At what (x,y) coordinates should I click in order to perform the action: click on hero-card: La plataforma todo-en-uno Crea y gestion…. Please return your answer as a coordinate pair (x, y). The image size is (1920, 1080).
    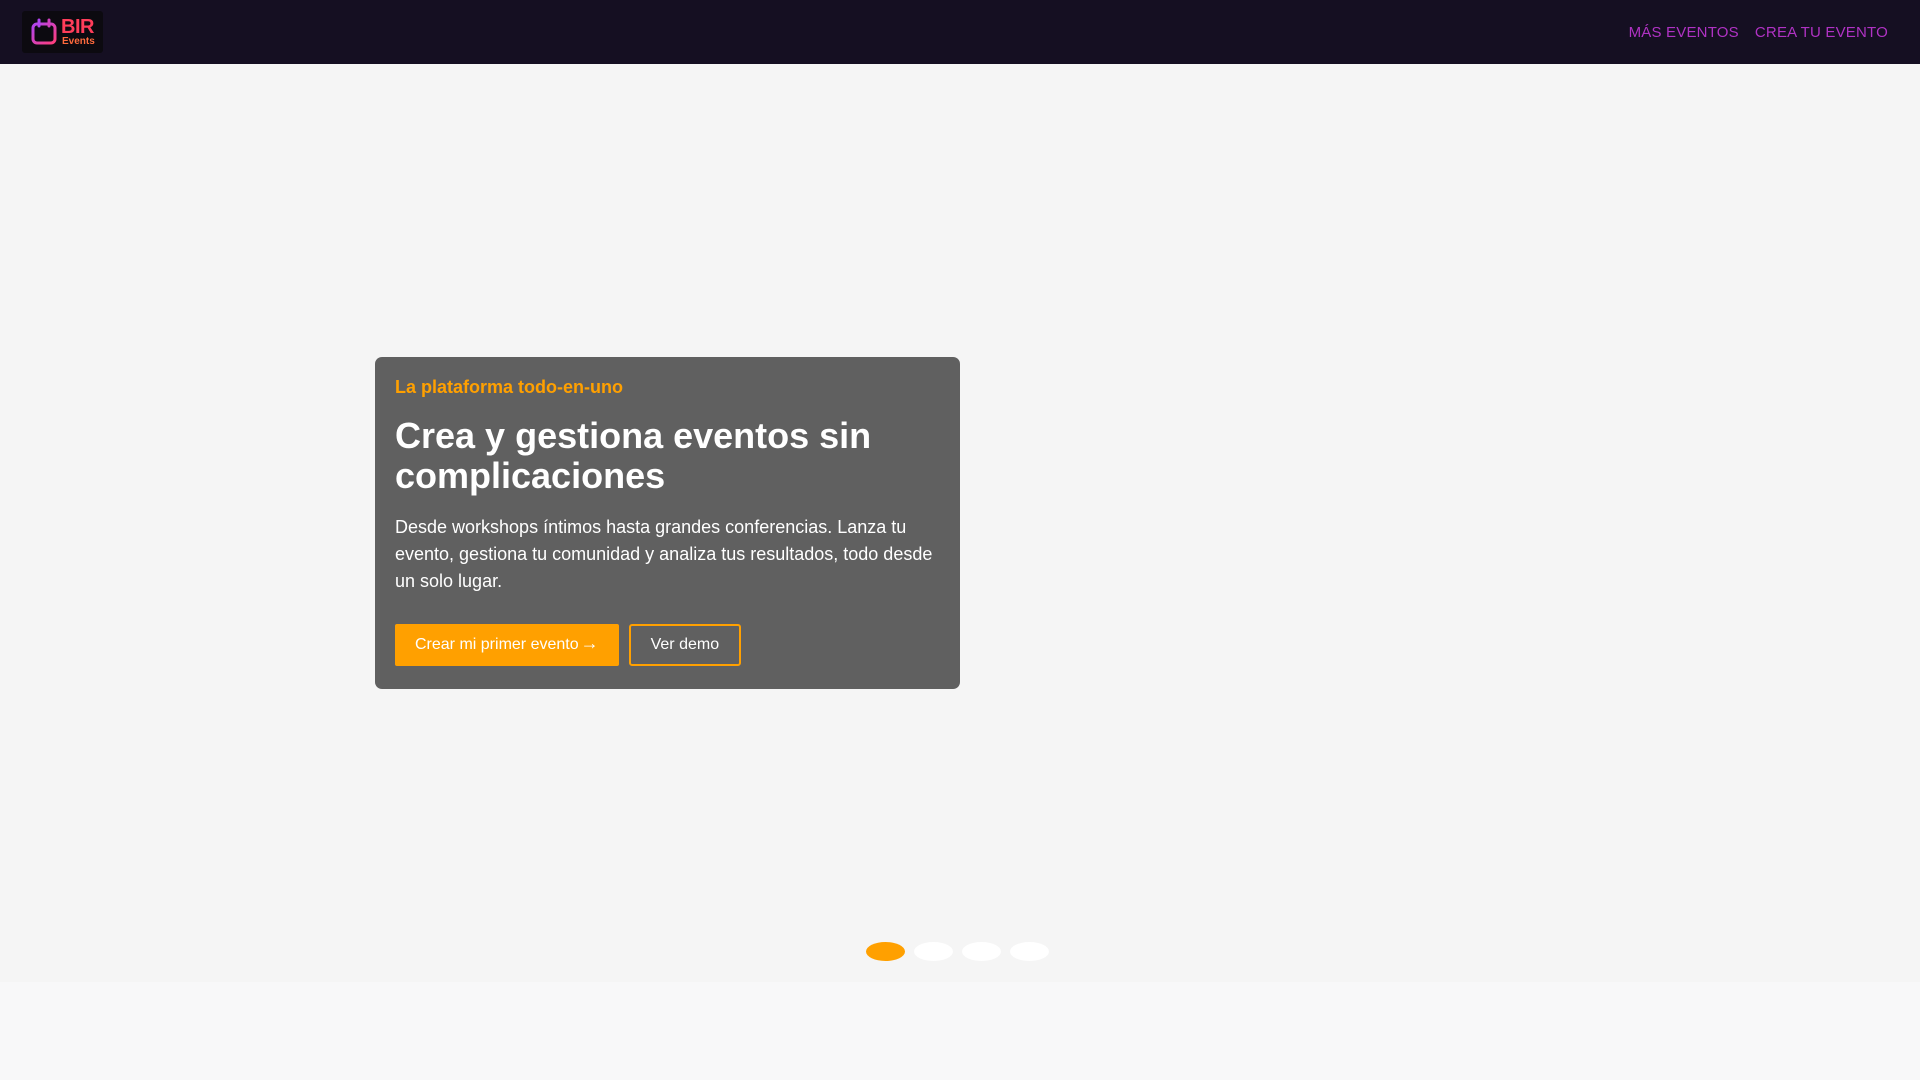
    Looking at the image, I should click on (667, 523).